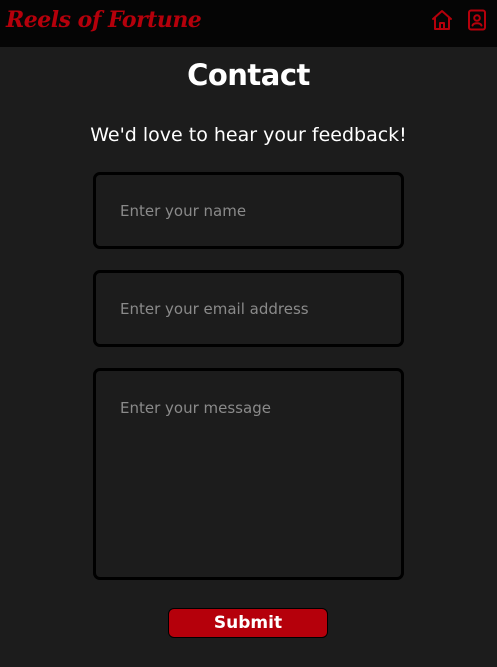 This screenshot has height=667, width=497. I want to click on name-input, so click(248, 210).